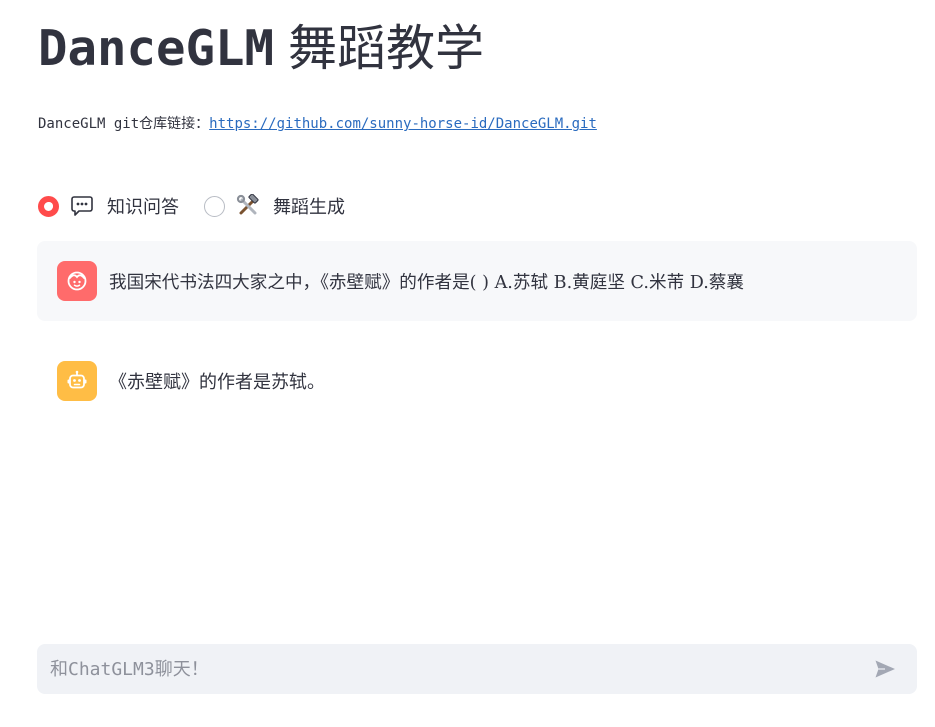  Describe the element at coordinates (248, 206) in the screenshot. I see `hammer-wrench-icon` at that location.